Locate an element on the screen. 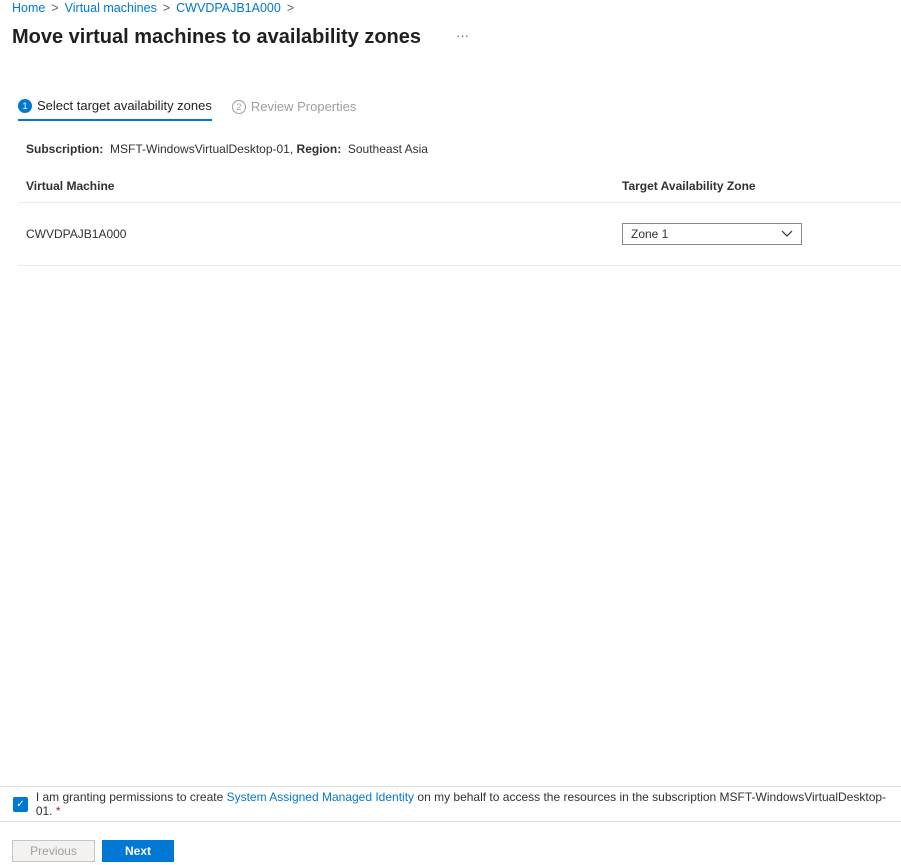 The image size is (901, 865). table-row: CWVDPAJB1A000 Zone 1 is located at coordinates (459, 234).